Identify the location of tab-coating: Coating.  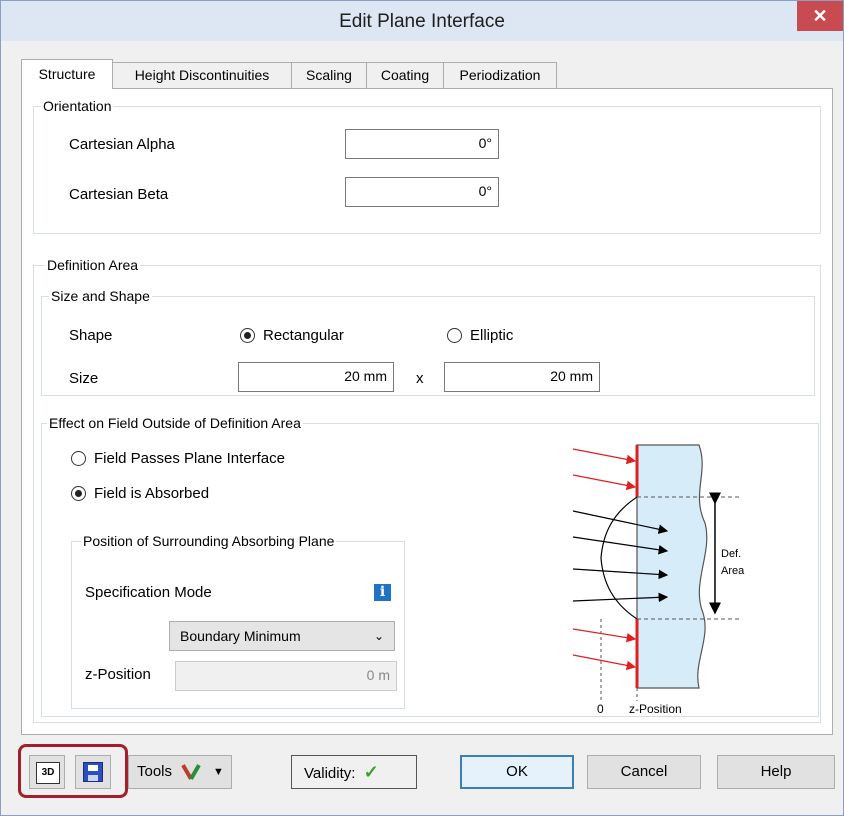
(405, 75).